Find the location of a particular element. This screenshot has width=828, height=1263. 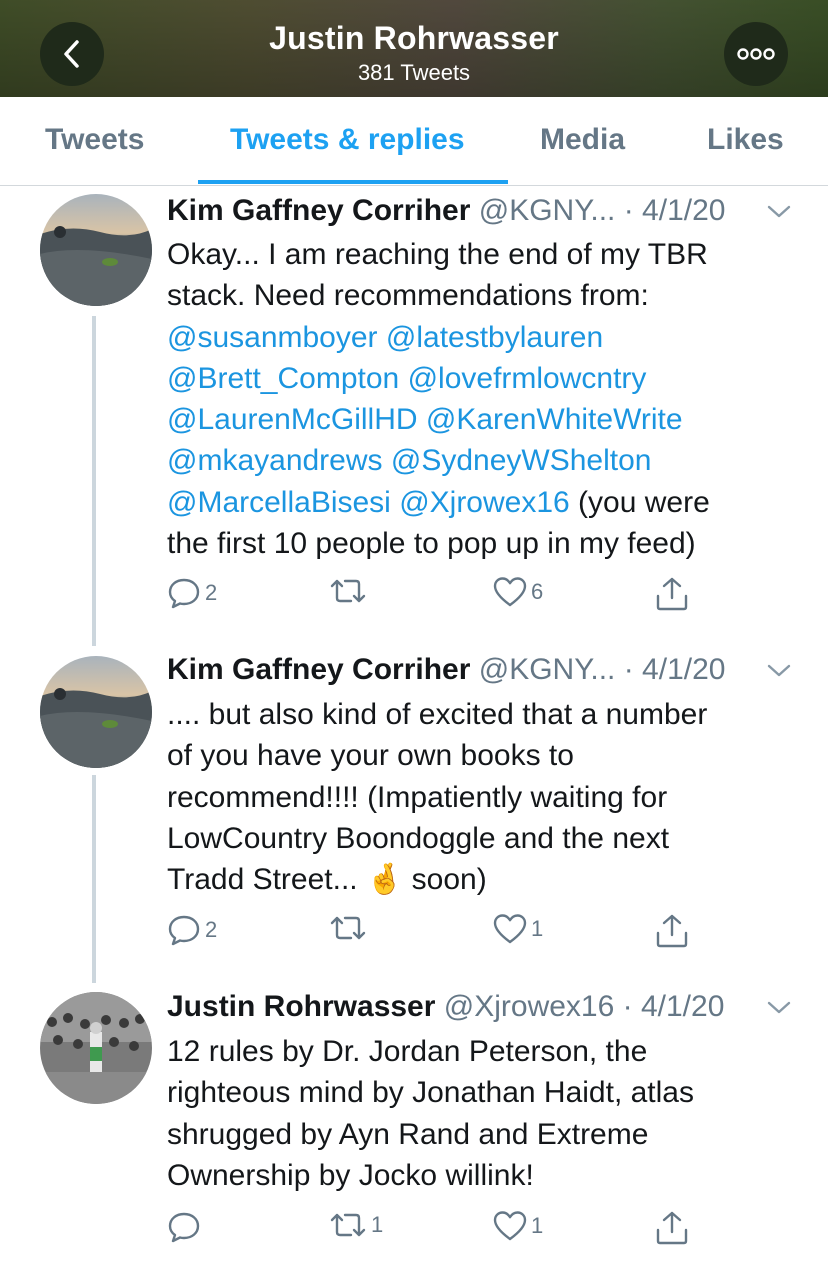

tweet-text-line: @mkayandrews @SydneyWShelton is located at coordinates (477, 460).